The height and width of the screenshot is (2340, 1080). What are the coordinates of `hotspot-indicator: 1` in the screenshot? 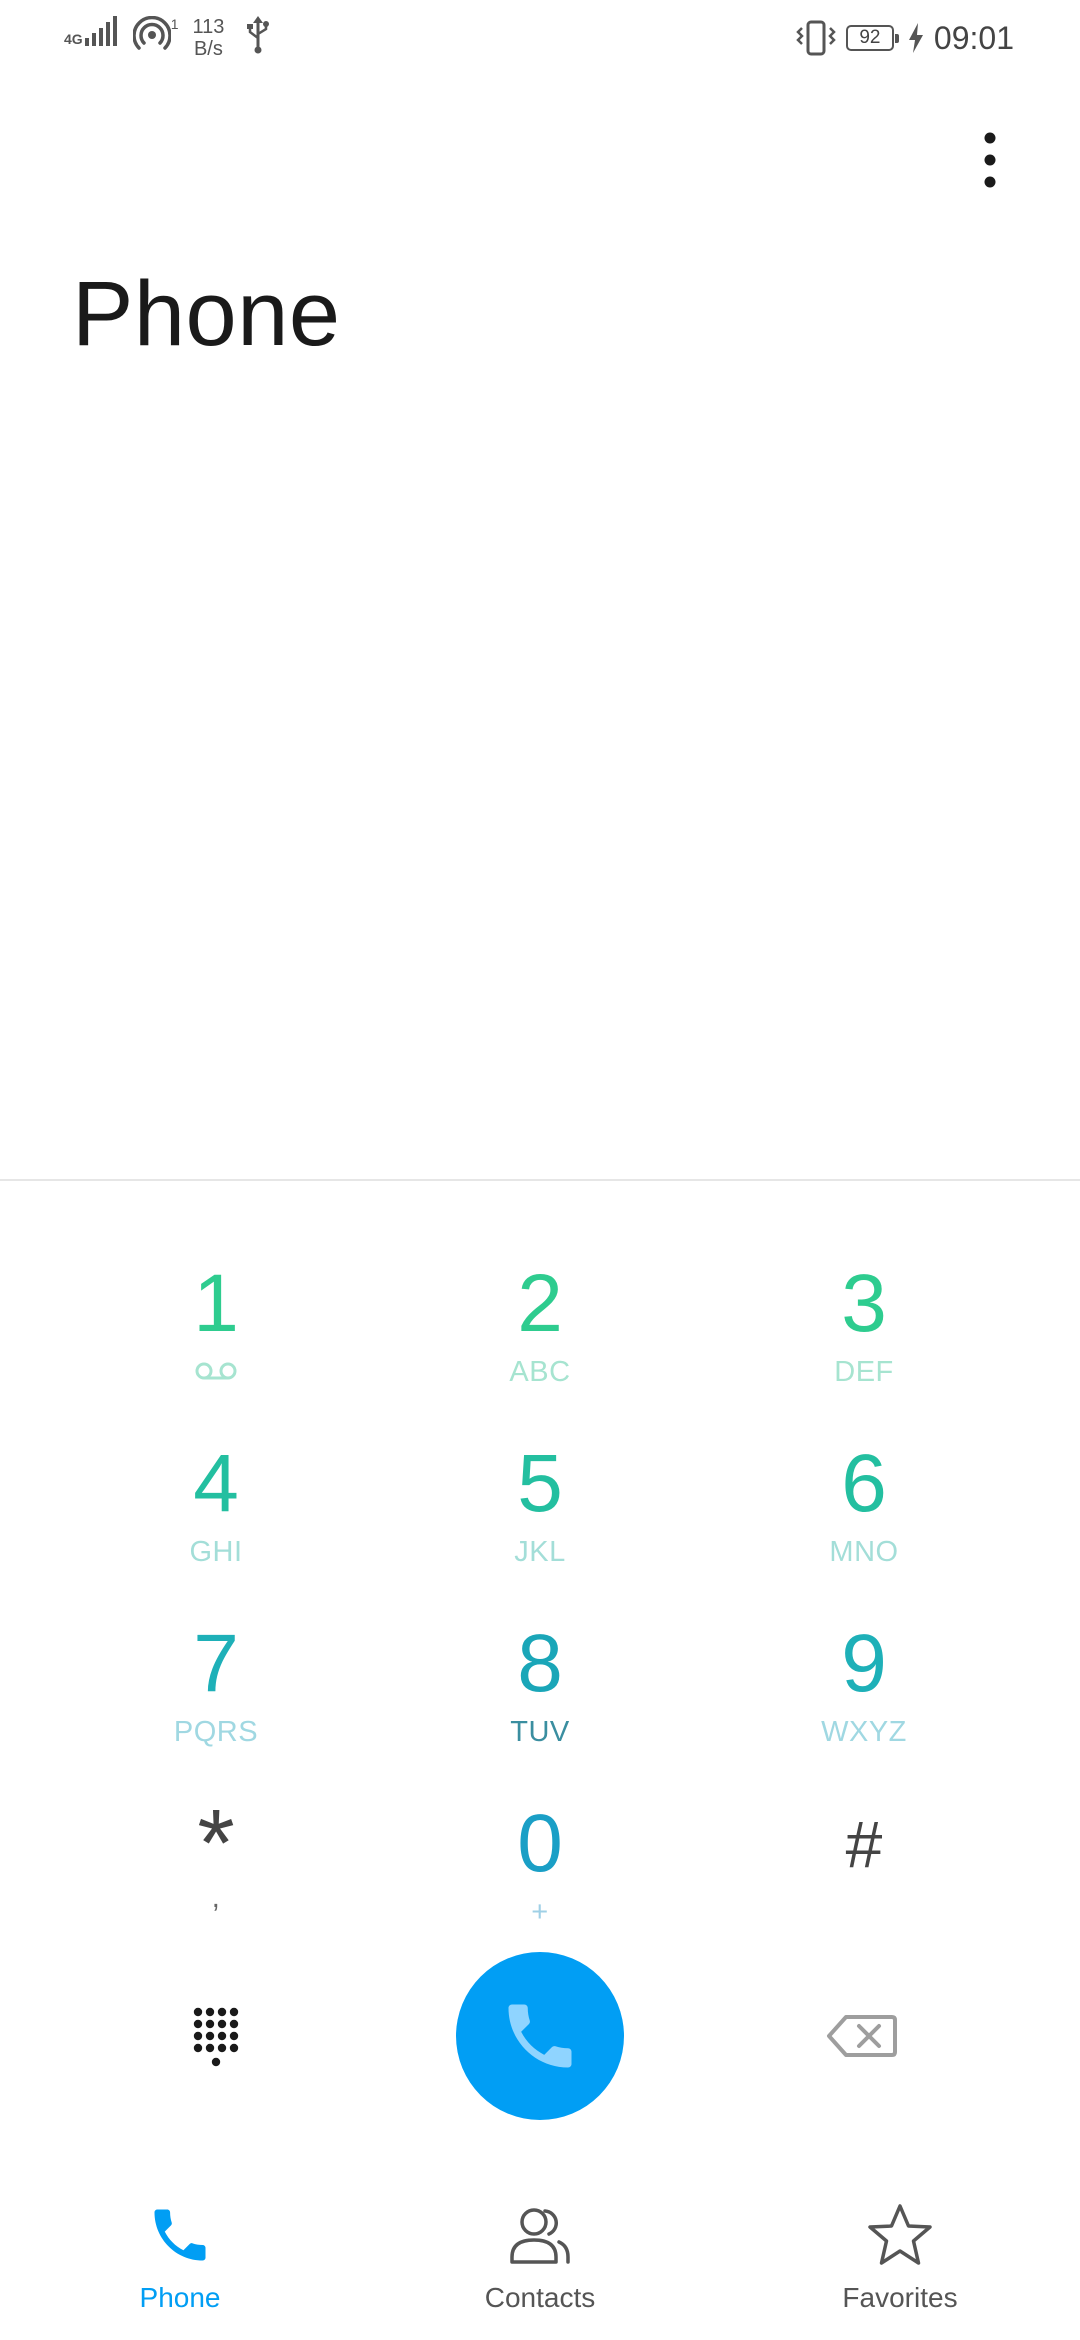 It's located at (155, 35).